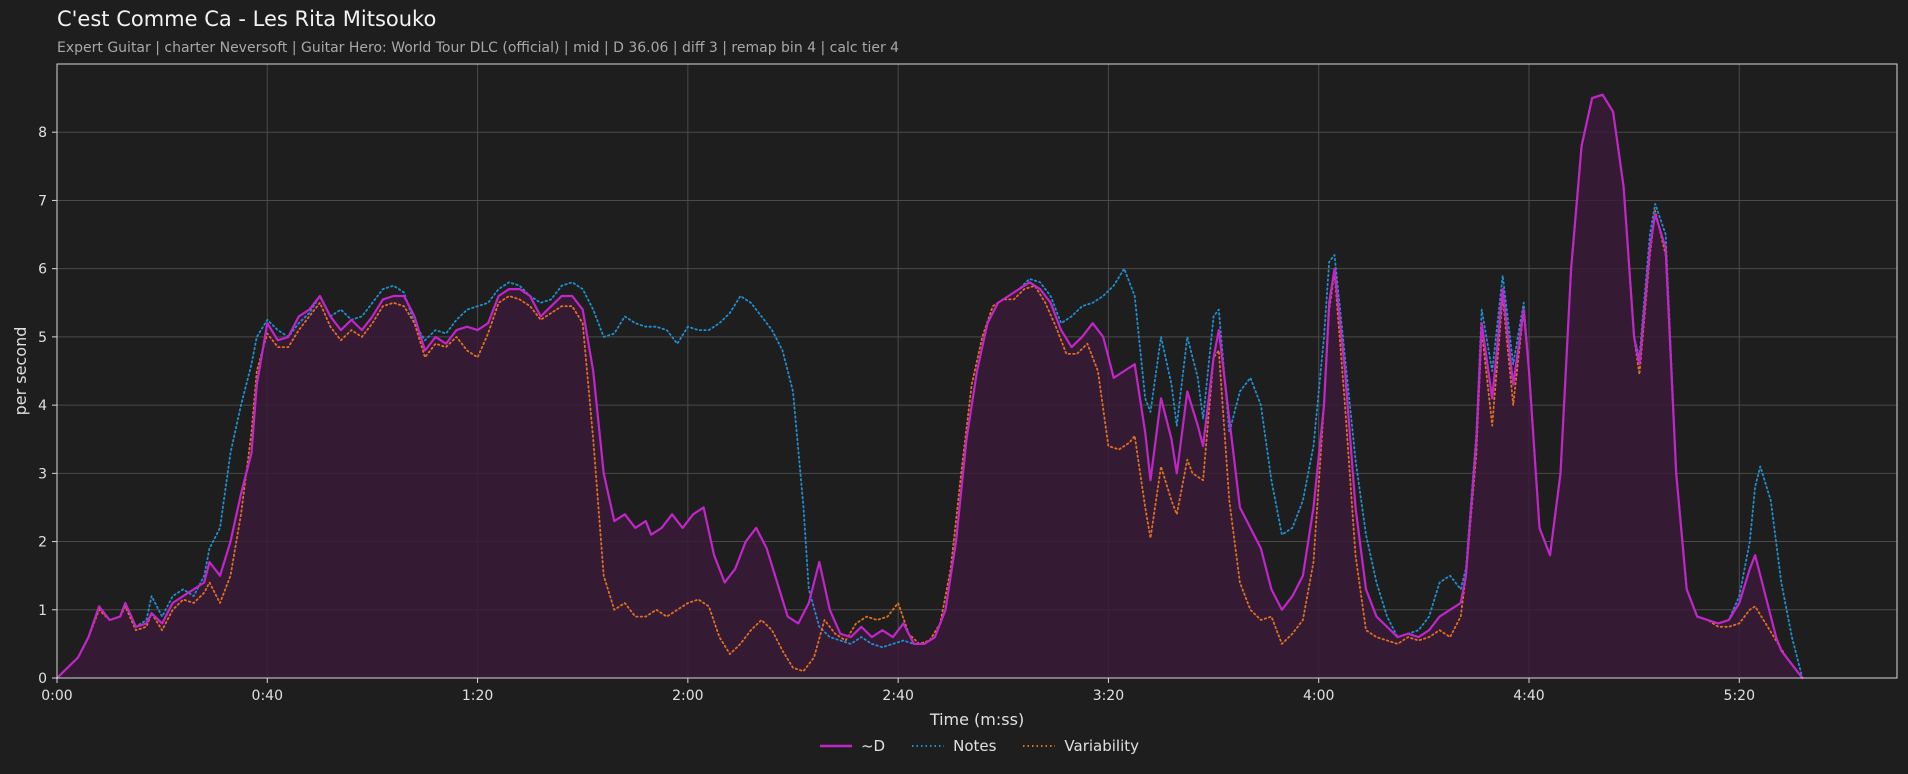  What do you see at coordinates (42, 543) in the screenshot?
I see `y-tick-label: 2` at bounding box center [42, 543].